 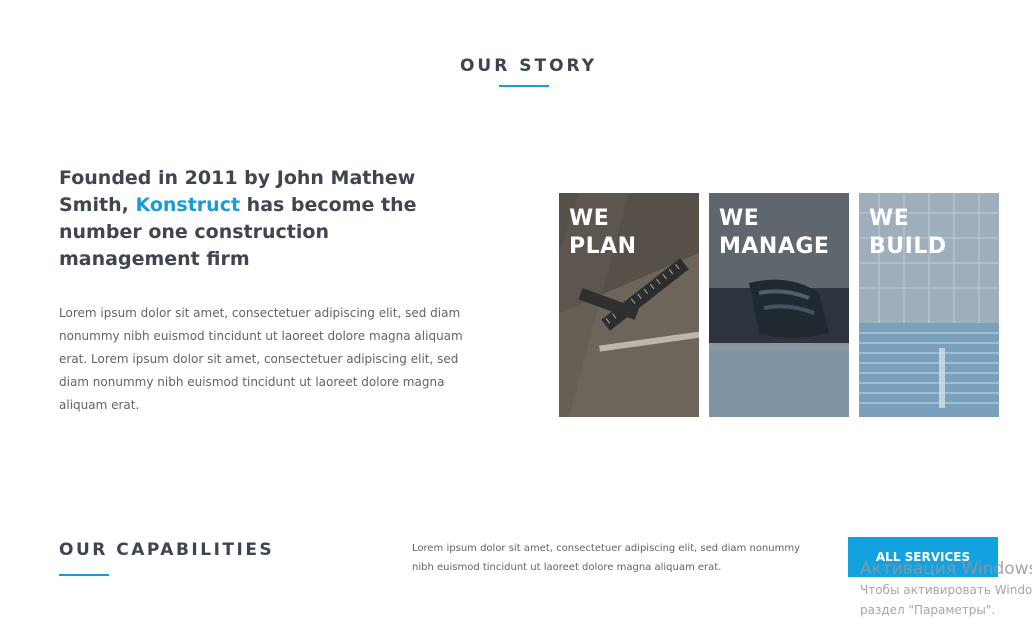 I want to click on panel-we-build: WE BUILD, so click(x=929, y=305).